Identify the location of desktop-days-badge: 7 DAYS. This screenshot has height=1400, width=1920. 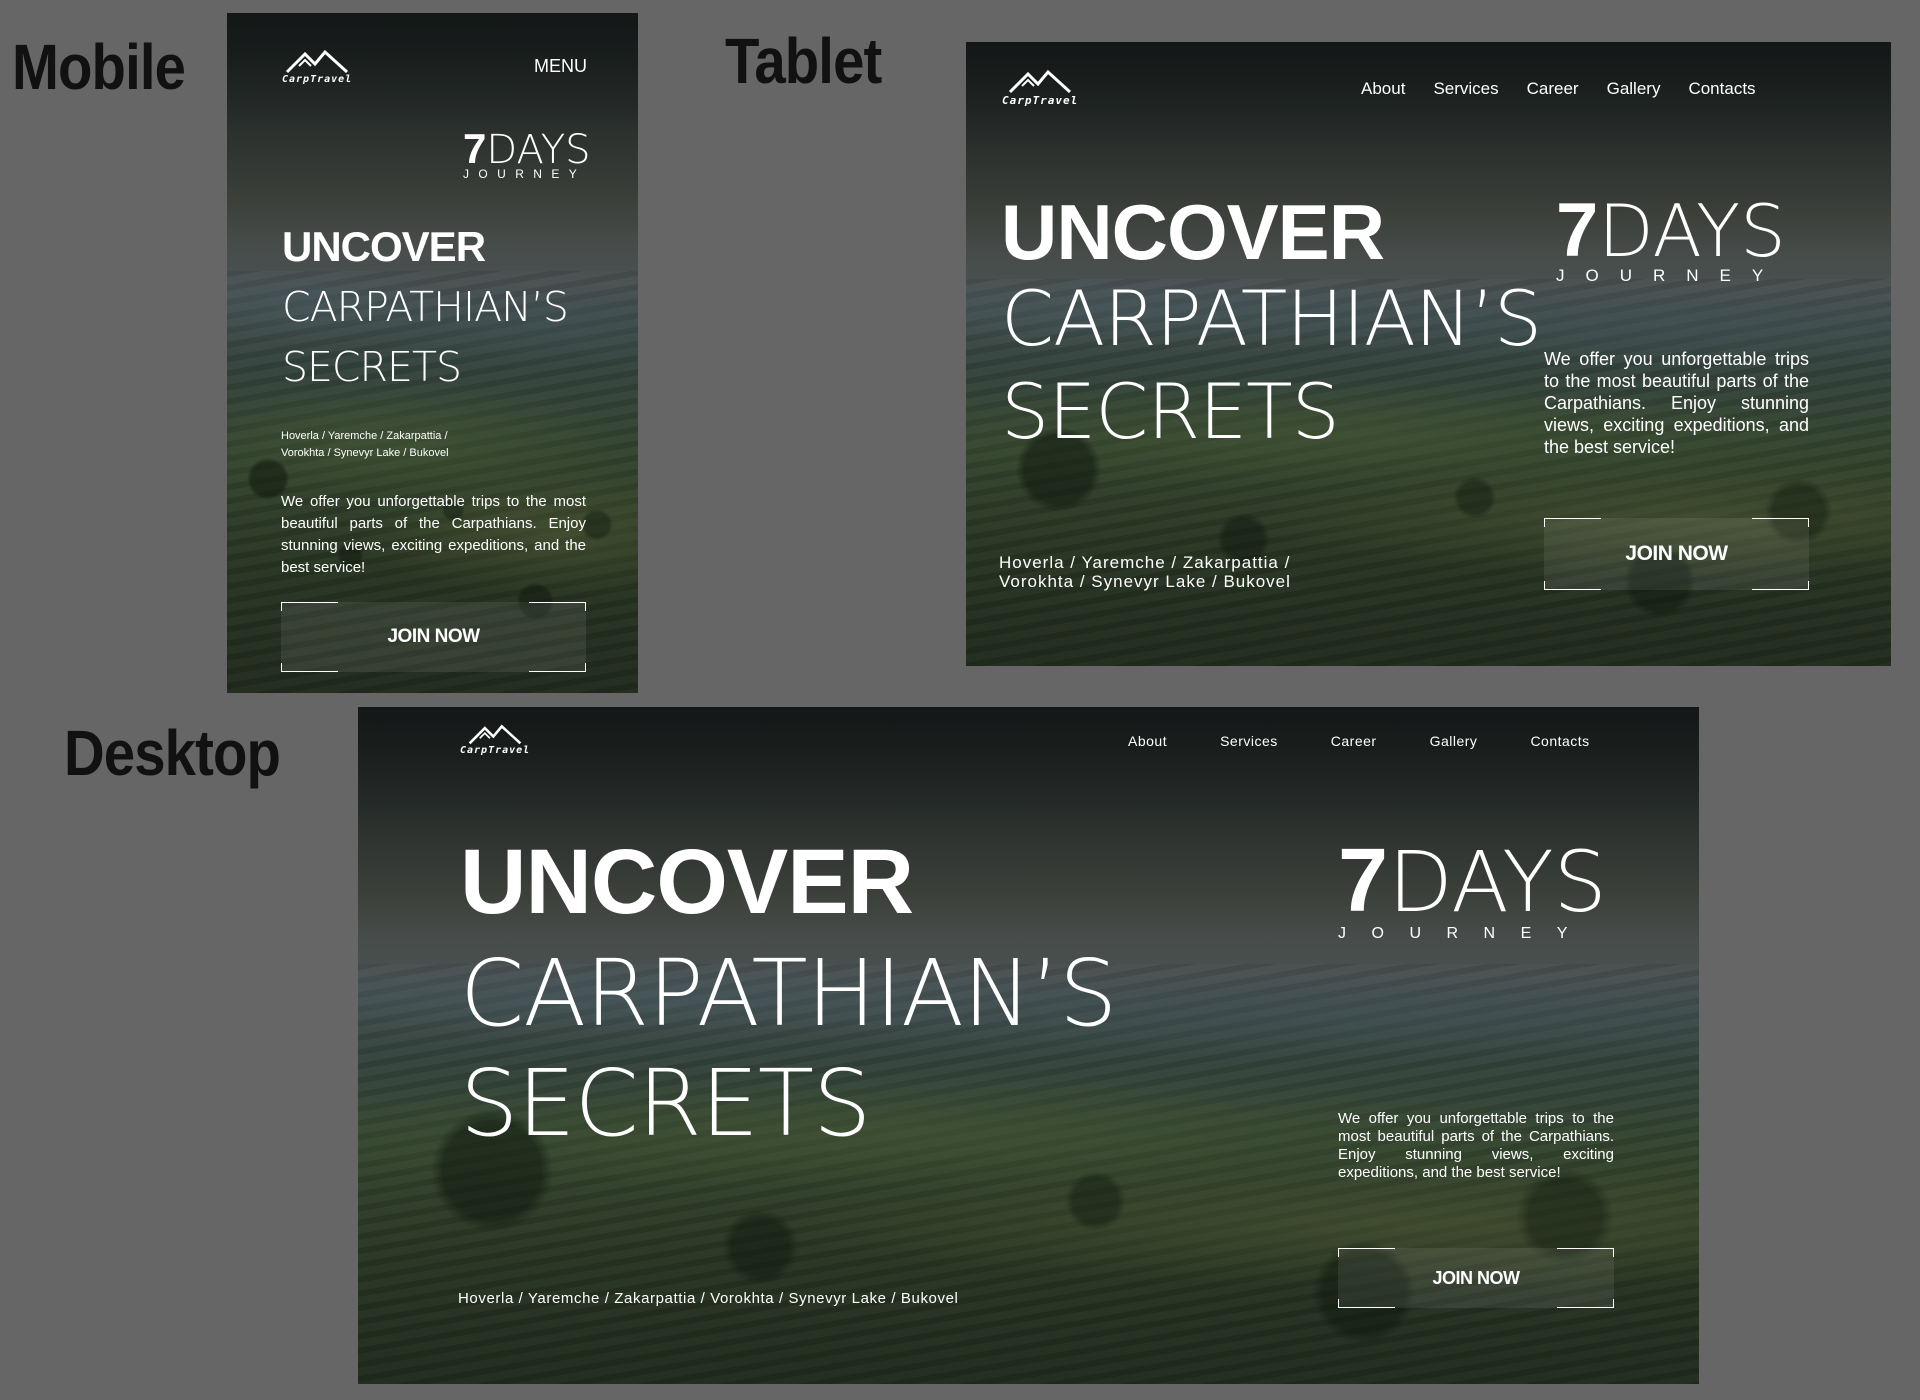
(1472, 881).